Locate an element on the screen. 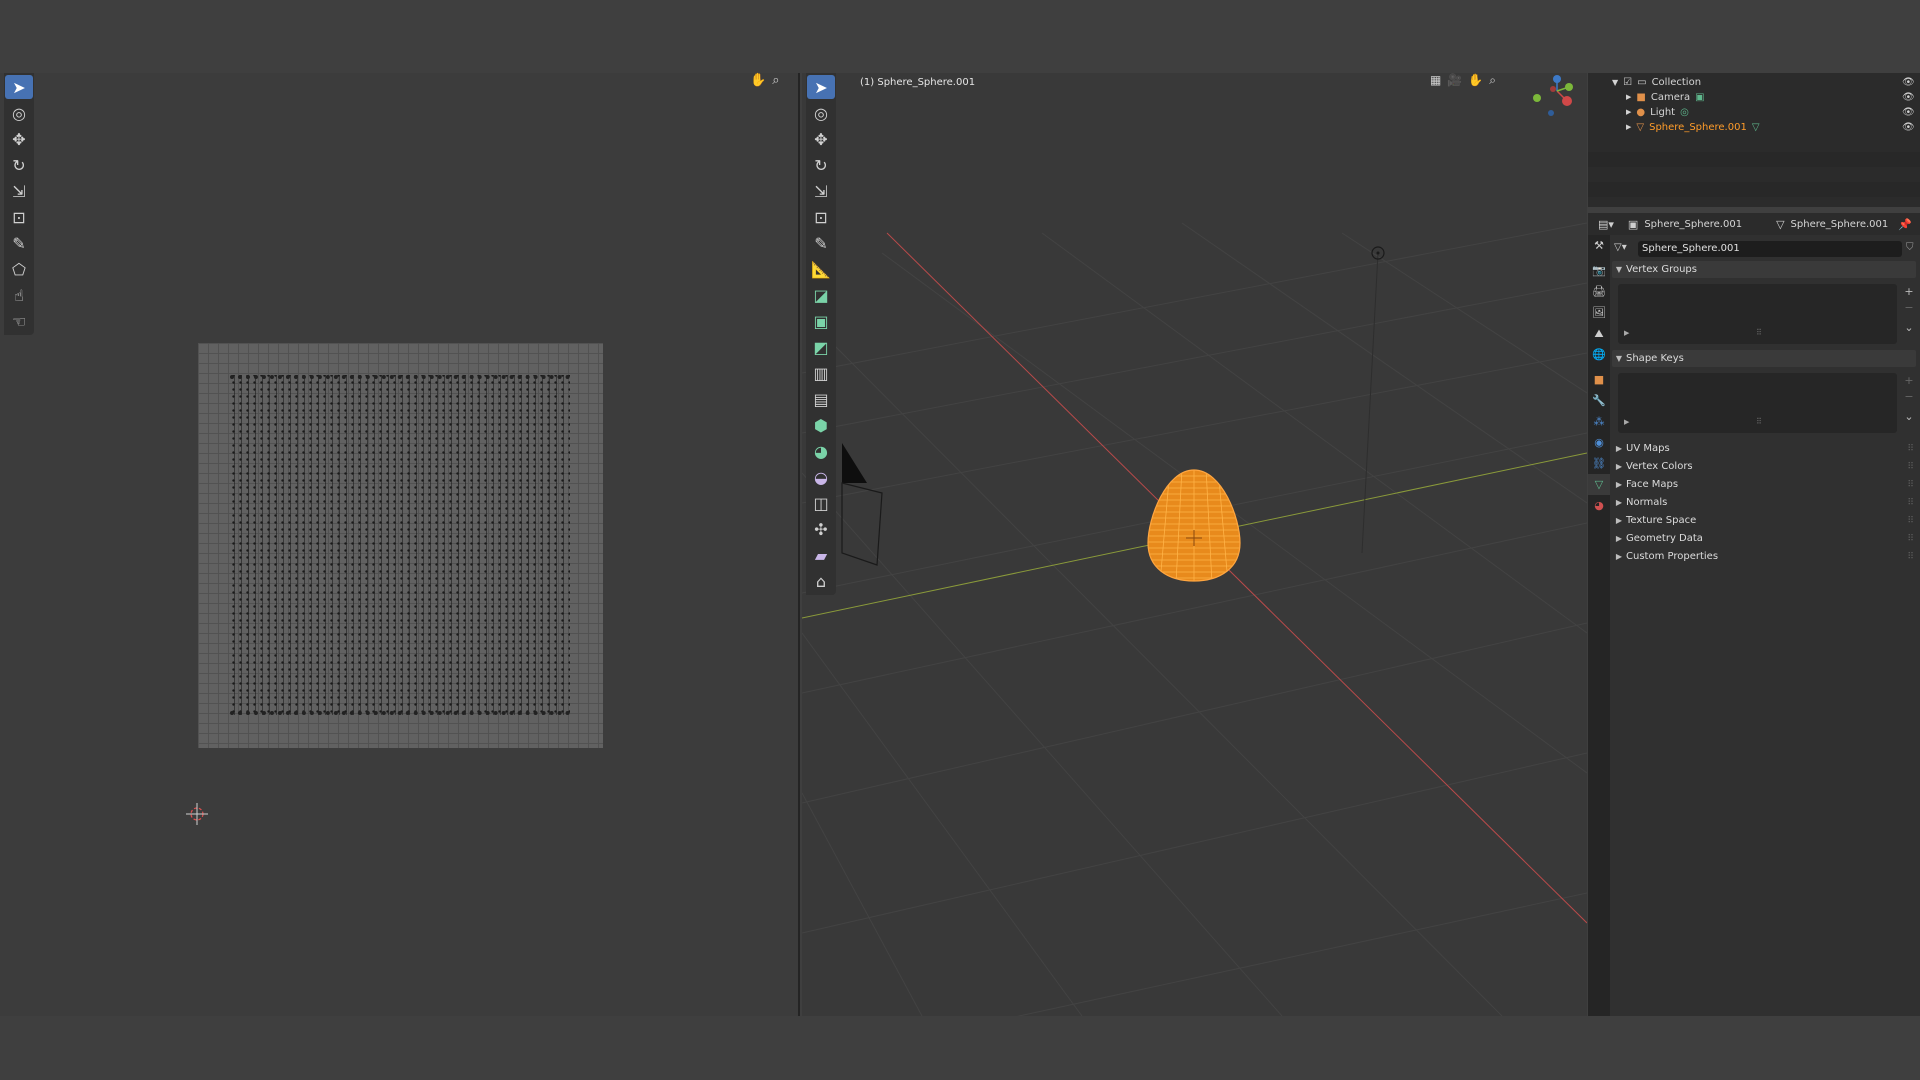 The image size is (1920, 1080). annotate-tool-icon: ✎ is located at coordinates (19, 243).